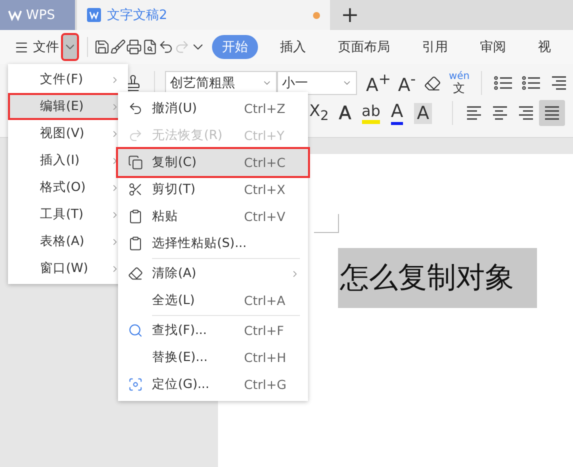 The image size is (573, 467). I want to click on phonetic-button: wén 文, so click(459, 83).